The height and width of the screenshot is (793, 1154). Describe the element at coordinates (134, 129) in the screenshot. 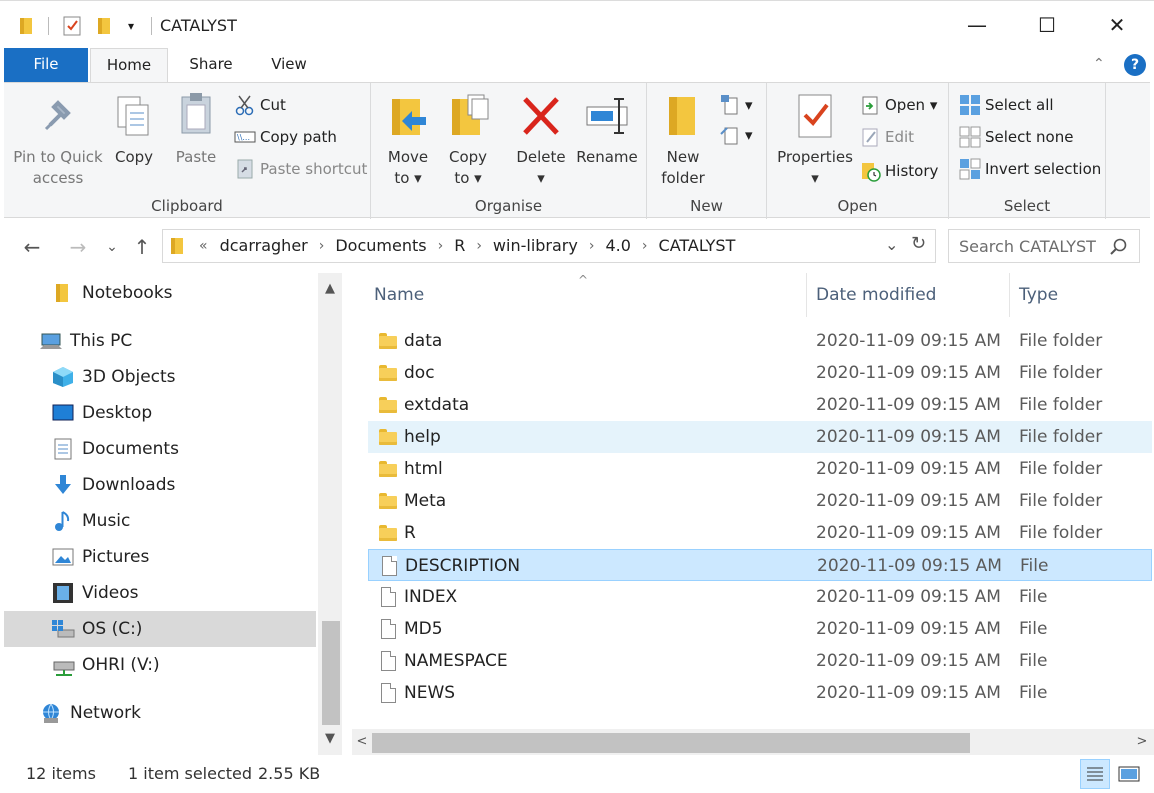

I see `copy-button: Copy` at that location.